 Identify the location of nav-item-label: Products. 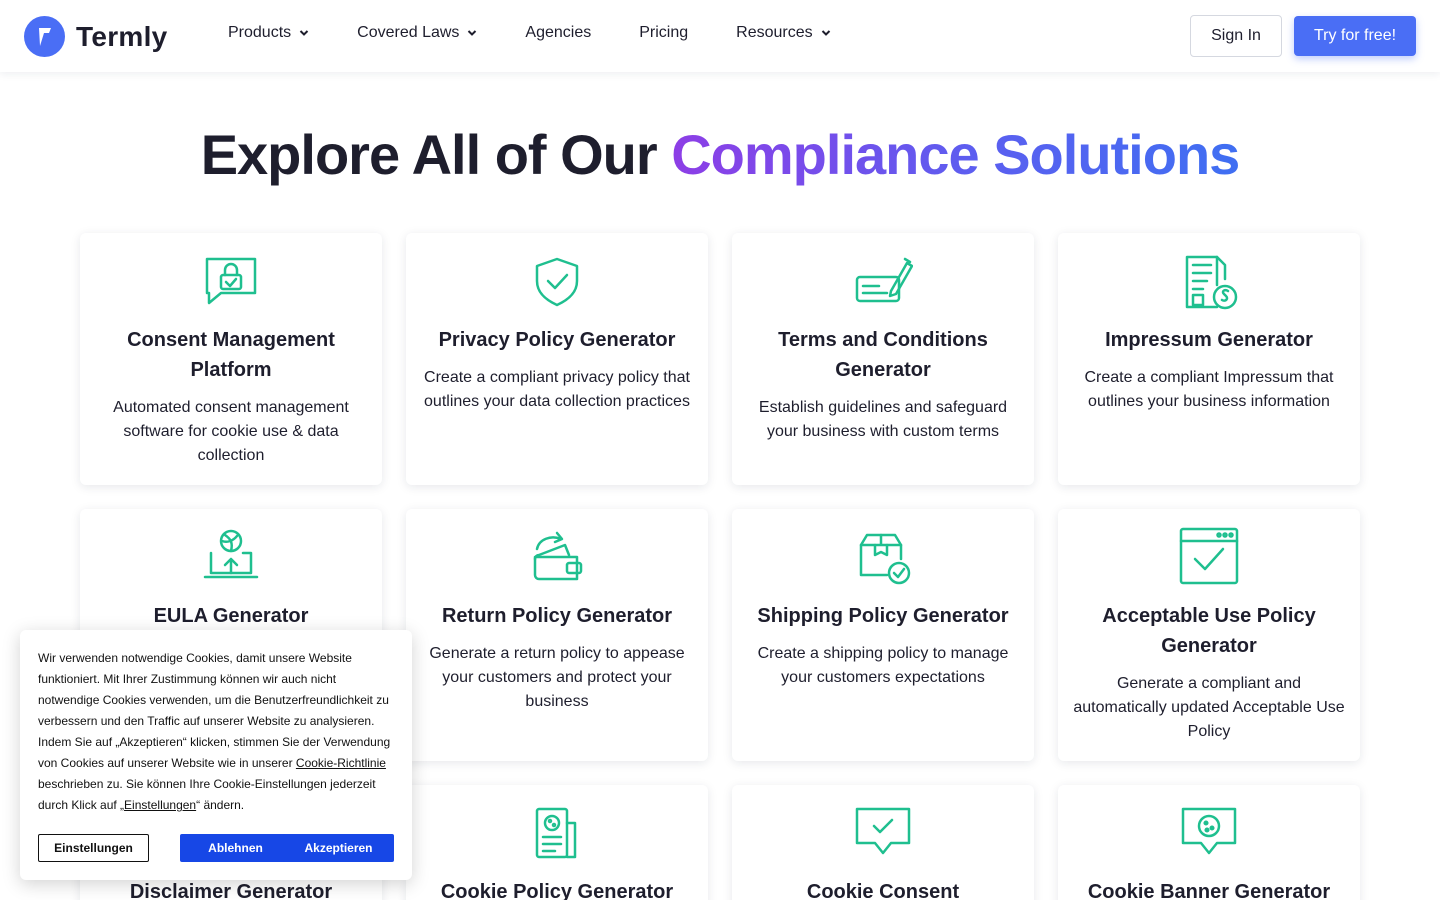
(260, 32).